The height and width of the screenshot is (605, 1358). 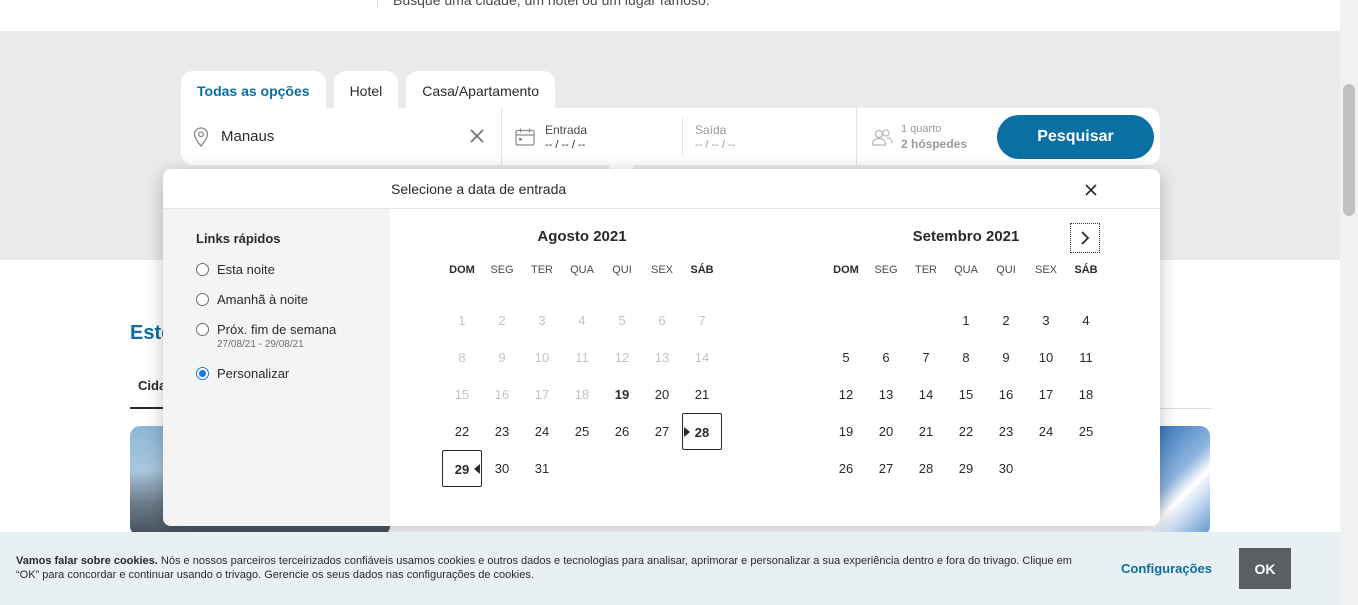 I want to click on next-month-button, so click(x=1085, y=238).